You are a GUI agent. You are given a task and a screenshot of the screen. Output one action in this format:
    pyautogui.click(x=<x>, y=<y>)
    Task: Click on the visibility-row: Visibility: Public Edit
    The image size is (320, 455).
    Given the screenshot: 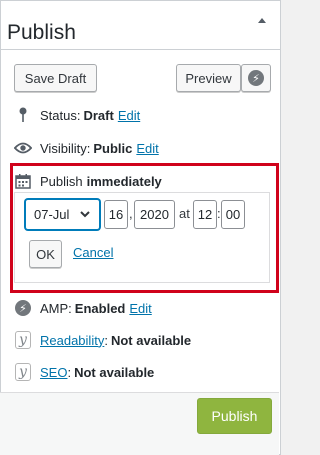 What is the action you would take?
    pyautogui.click(x=86, y=148)
    